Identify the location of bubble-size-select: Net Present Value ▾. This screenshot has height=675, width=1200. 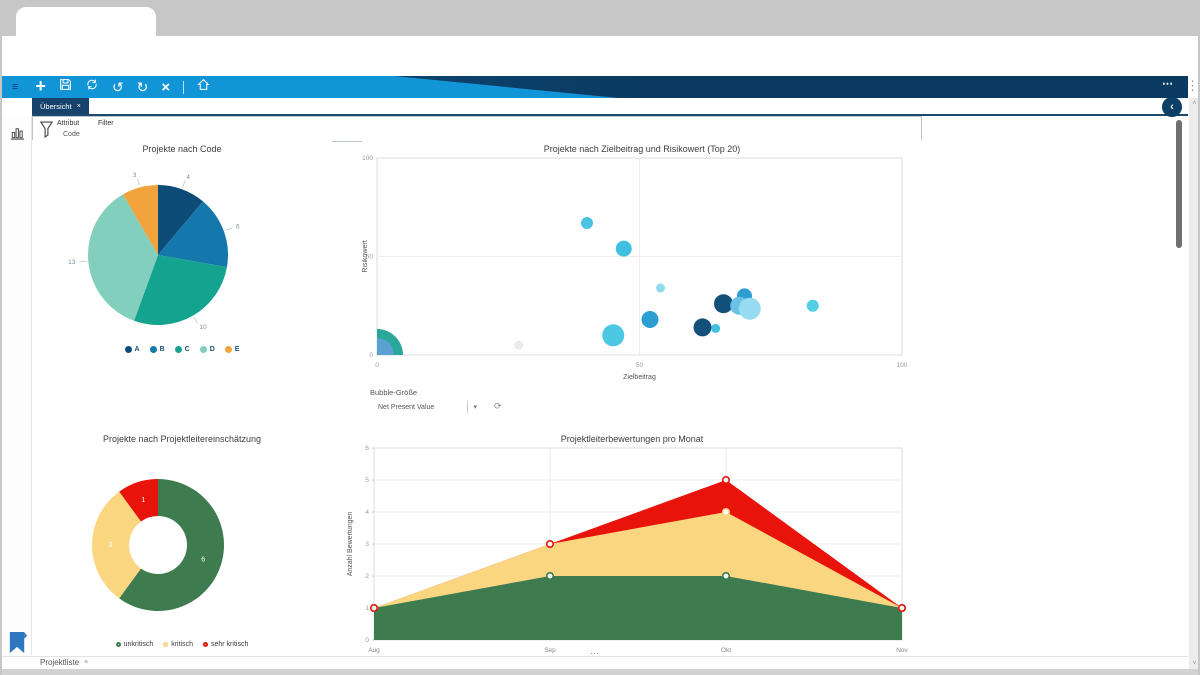
(428, 407).